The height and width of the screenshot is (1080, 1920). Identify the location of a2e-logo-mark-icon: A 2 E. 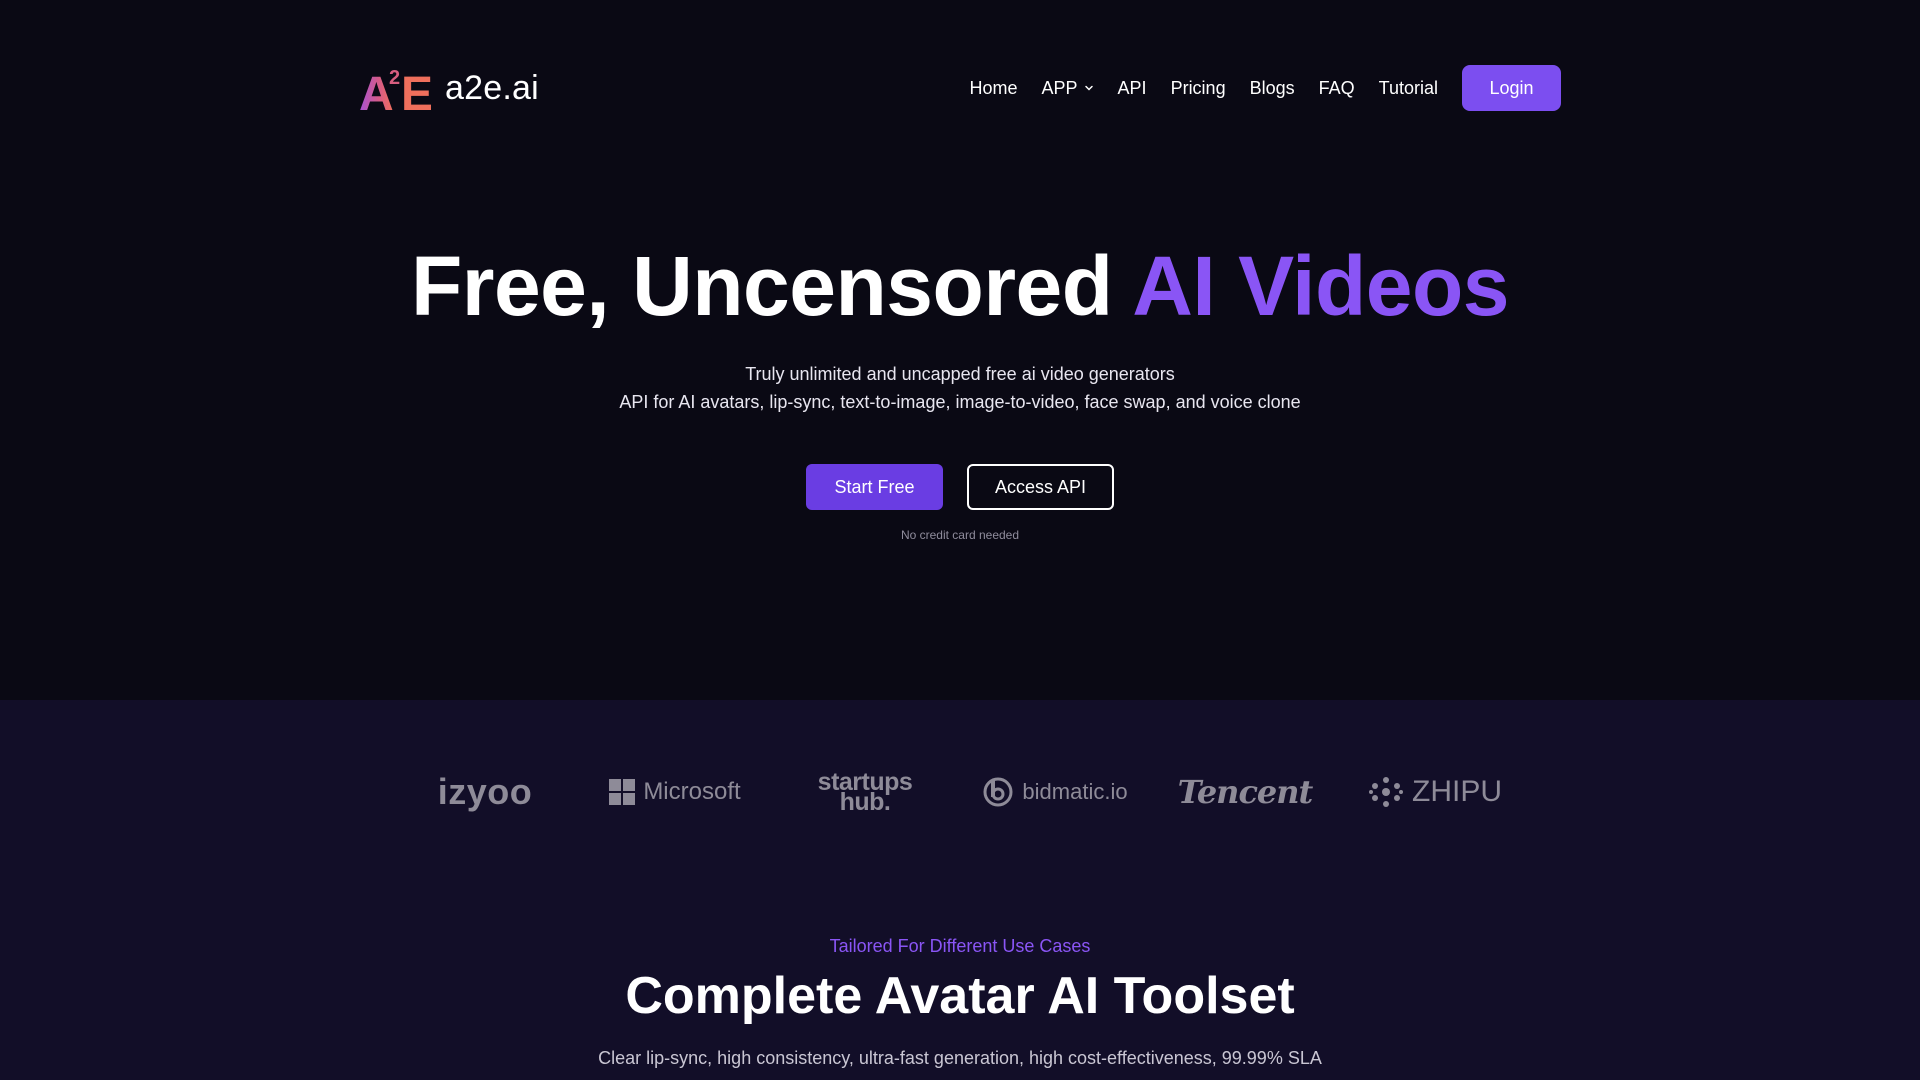
(395, 88).